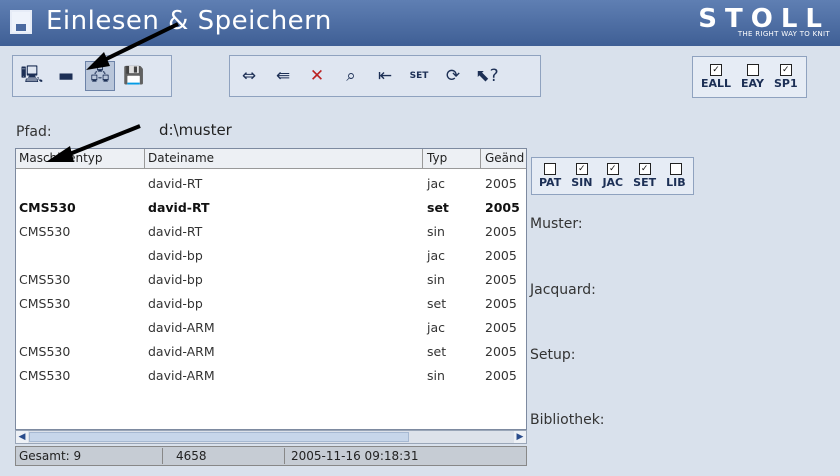  Describe the element at coordinates (676, 176) in the screenshot. I see `filter-lib: LIB` at that location.